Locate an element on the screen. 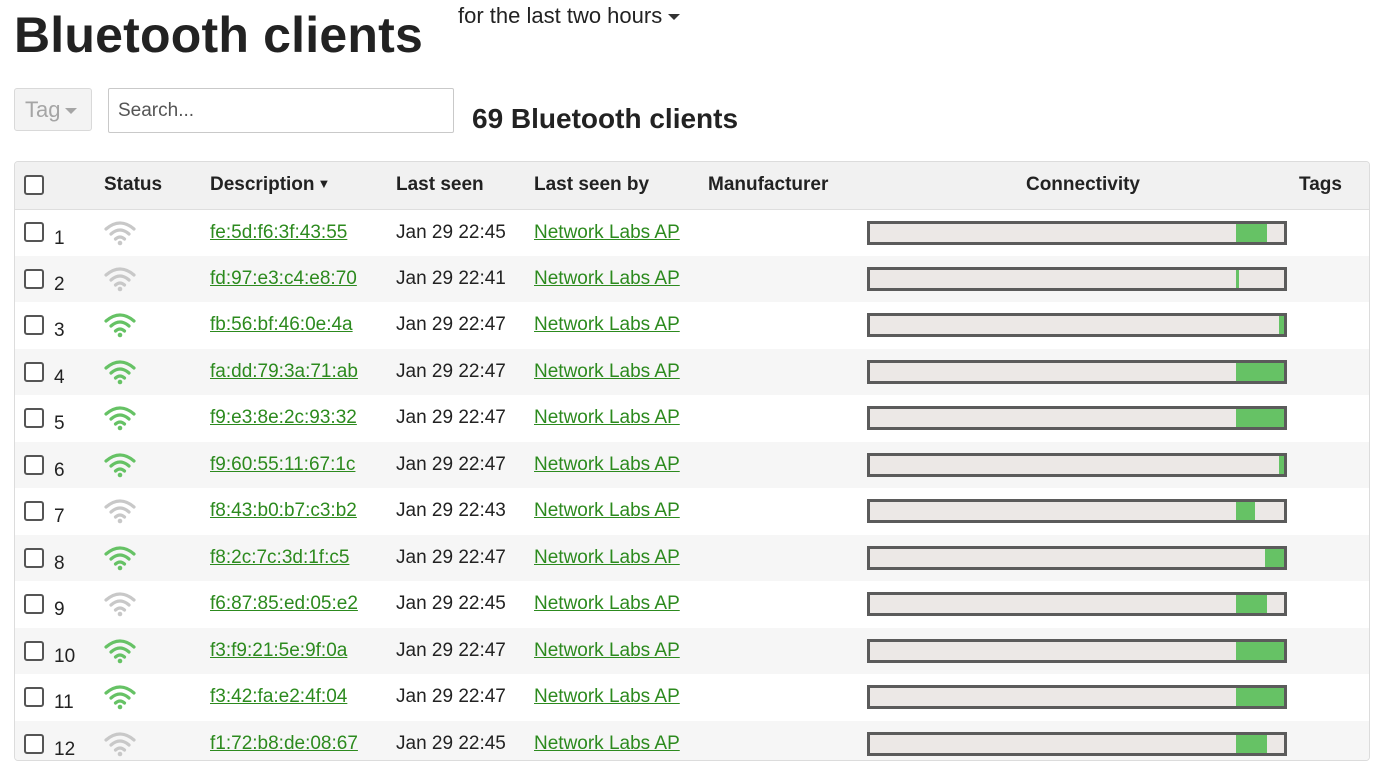 The image size is (1378, 761). client-description-link: fd:97:e3:c4:e8:70 is located at coordinates (283, 278).